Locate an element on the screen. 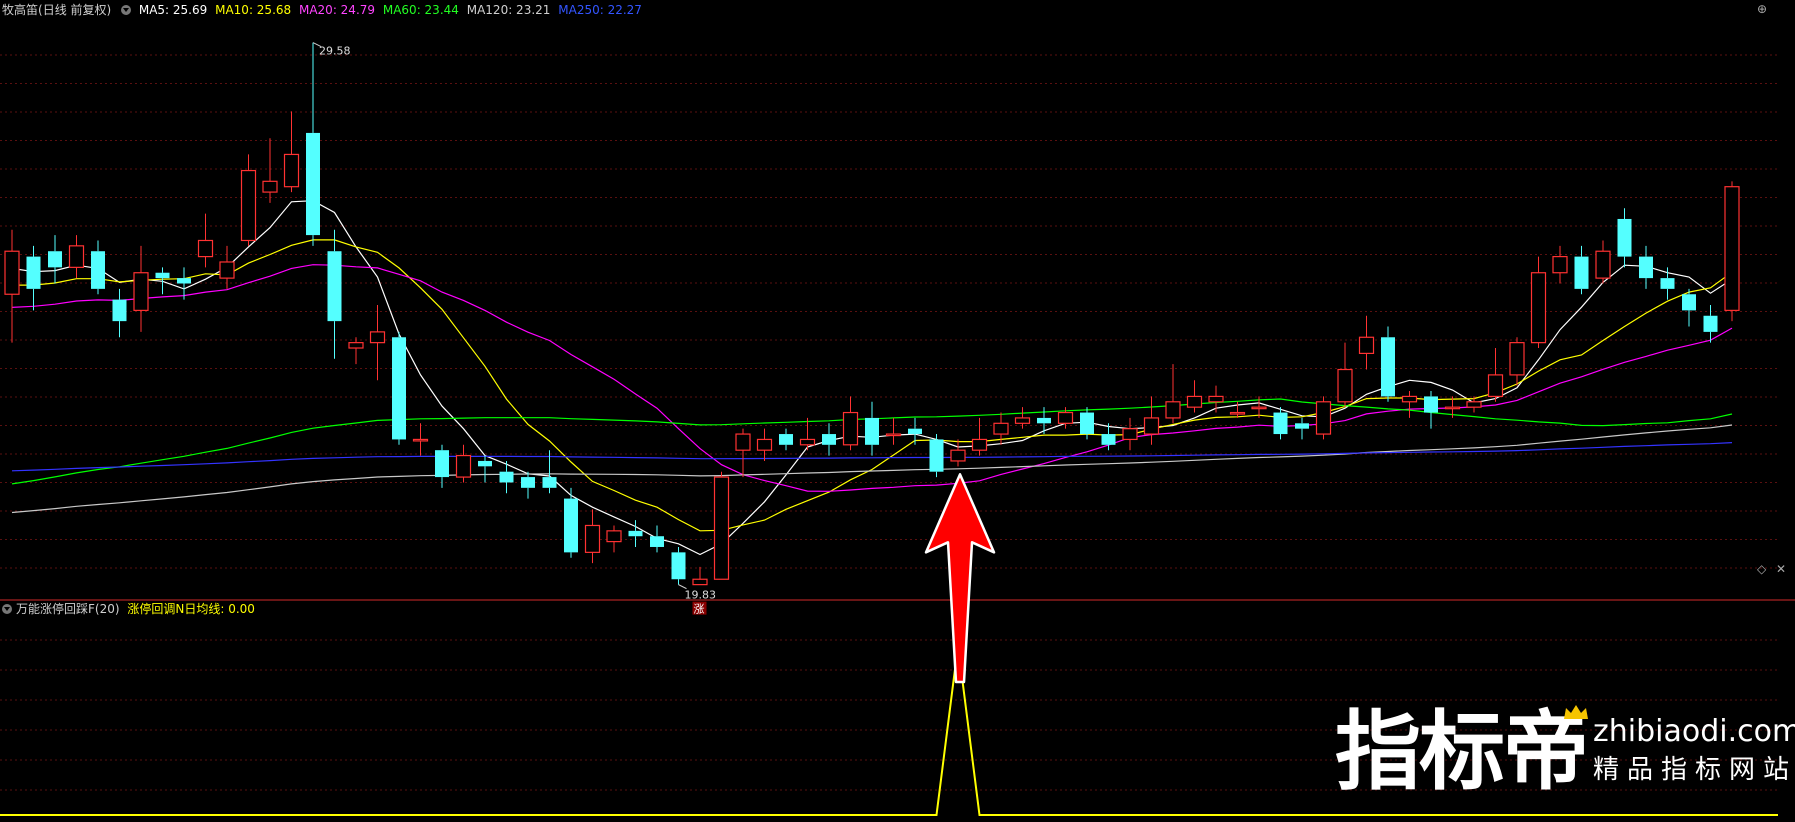  scroll-up-icon: ⊕ is located at coordinates (1762, 9).